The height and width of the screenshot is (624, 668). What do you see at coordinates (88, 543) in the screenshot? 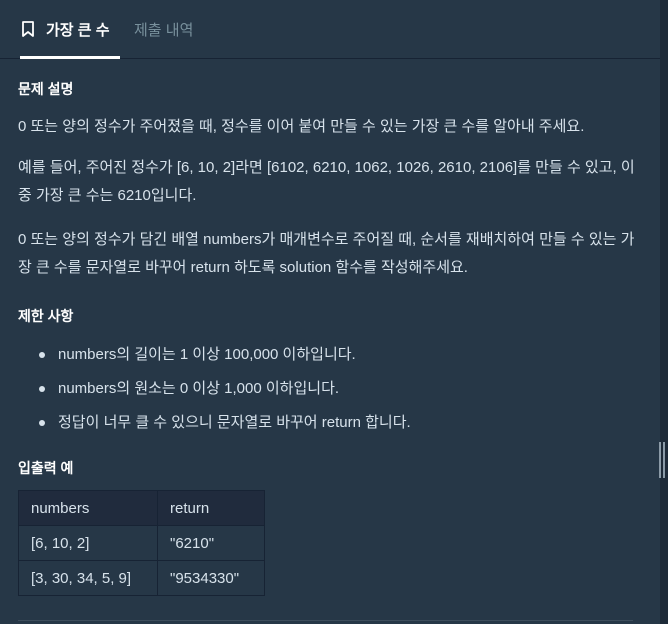
I see `table-cell-numbers: [6, 10, 2]` at bounding box center [88, 543].